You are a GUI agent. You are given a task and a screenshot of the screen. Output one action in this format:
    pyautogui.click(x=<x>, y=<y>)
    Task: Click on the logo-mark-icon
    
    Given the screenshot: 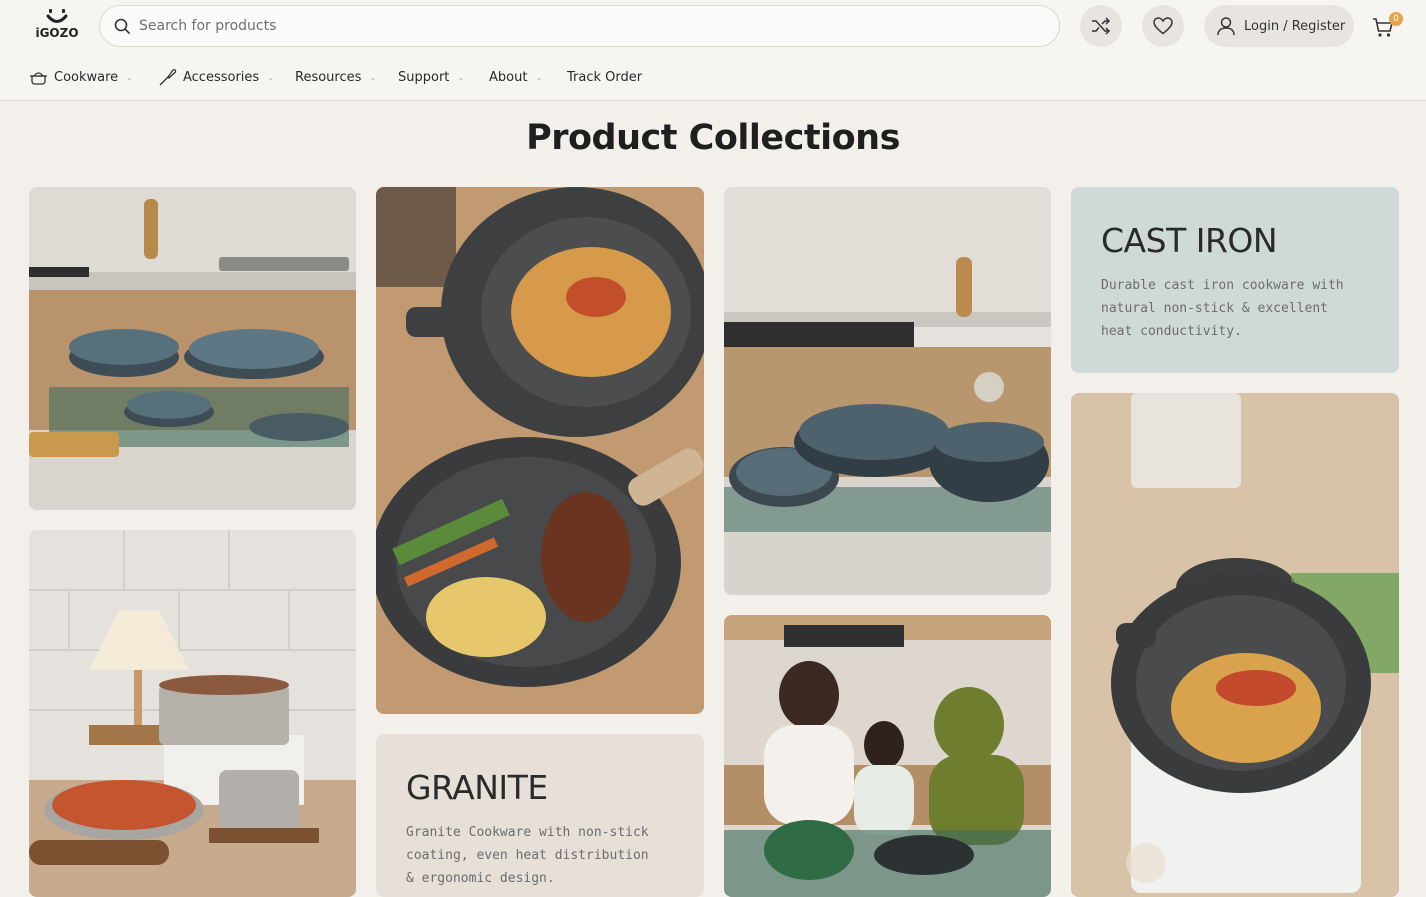 What is the action you would take?
    pyautogui.click(x=57, y=16)
    